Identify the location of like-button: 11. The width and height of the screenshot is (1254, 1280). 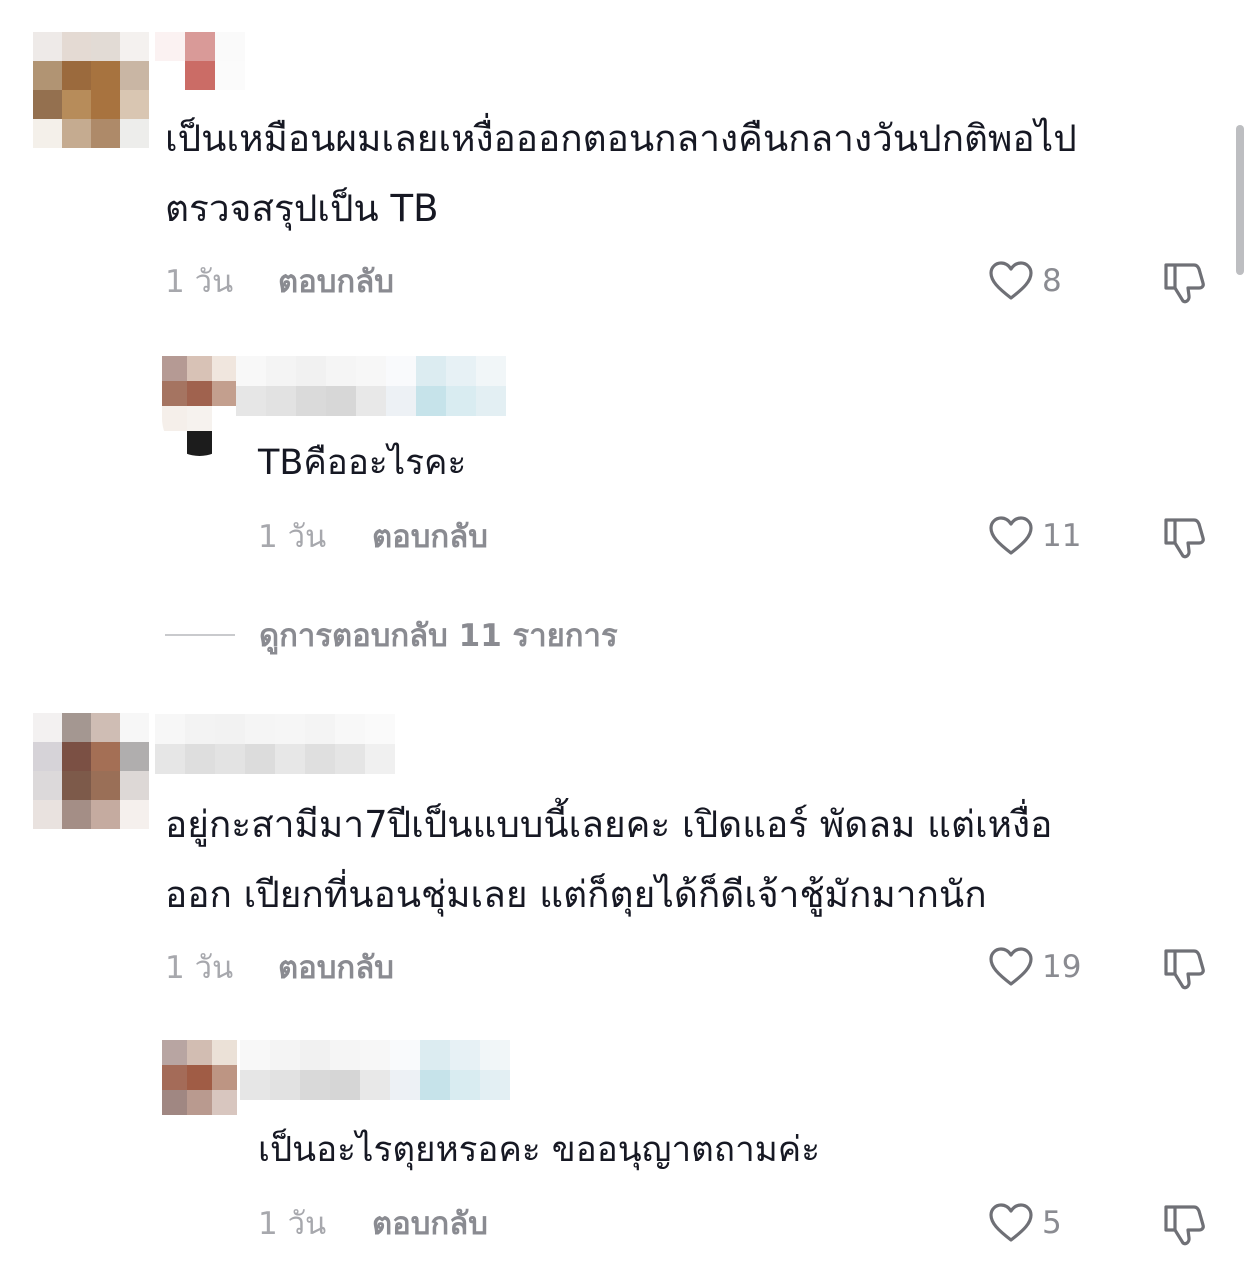
(1034, 536).